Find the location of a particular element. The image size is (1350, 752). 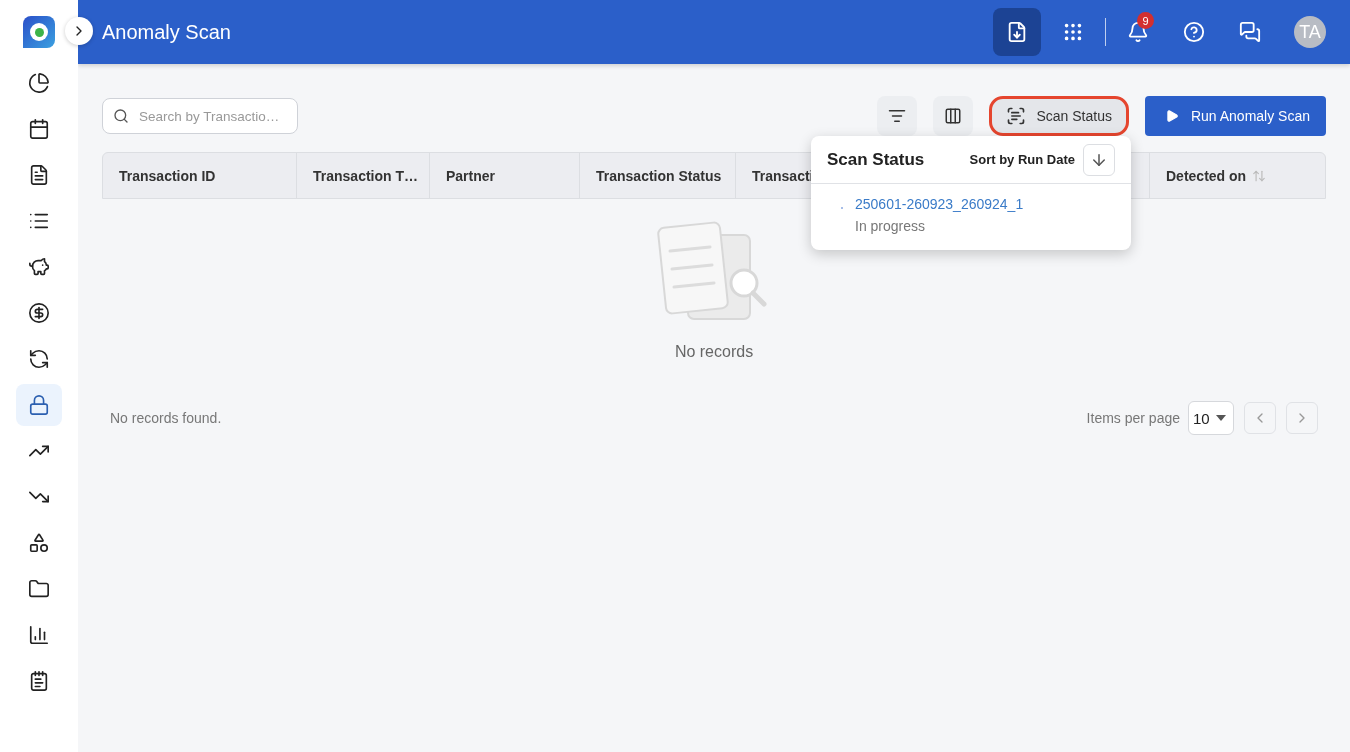

scan-status-button: Scan Status is located at coordinates (1059, 116).